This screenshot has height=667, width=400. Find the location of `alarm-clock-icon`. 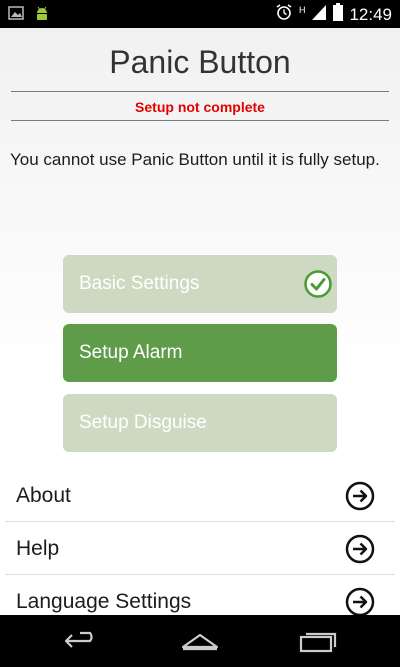

alarm-clock-icon is located at coordinates (284, 14).